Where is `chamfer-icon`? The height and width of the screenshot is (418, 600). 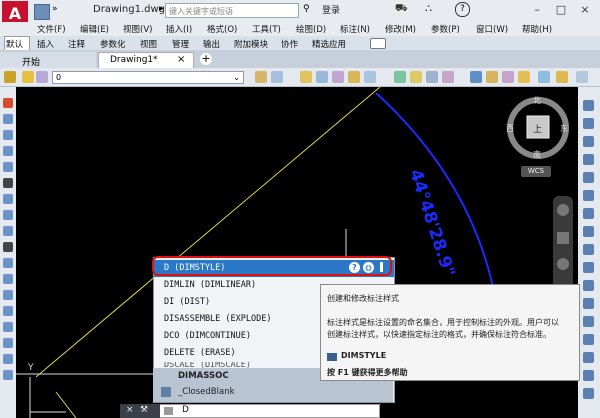
chamfer-icon is located at coordinates (8, 327).